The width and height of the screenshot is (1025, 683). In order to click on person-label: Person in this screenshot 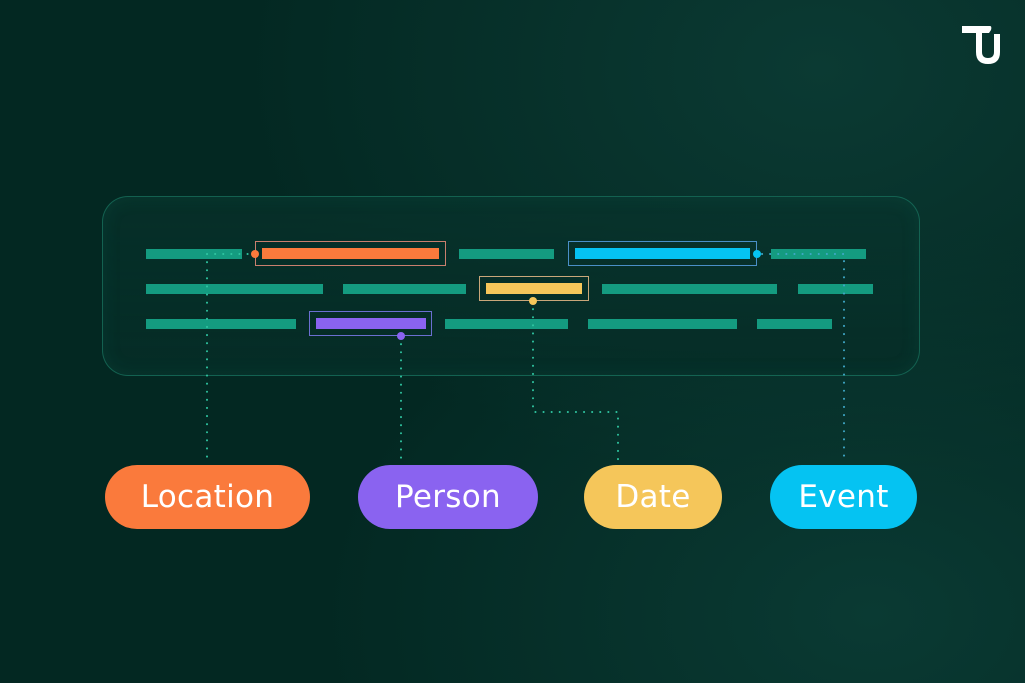, I will do `click(448, 497)`.